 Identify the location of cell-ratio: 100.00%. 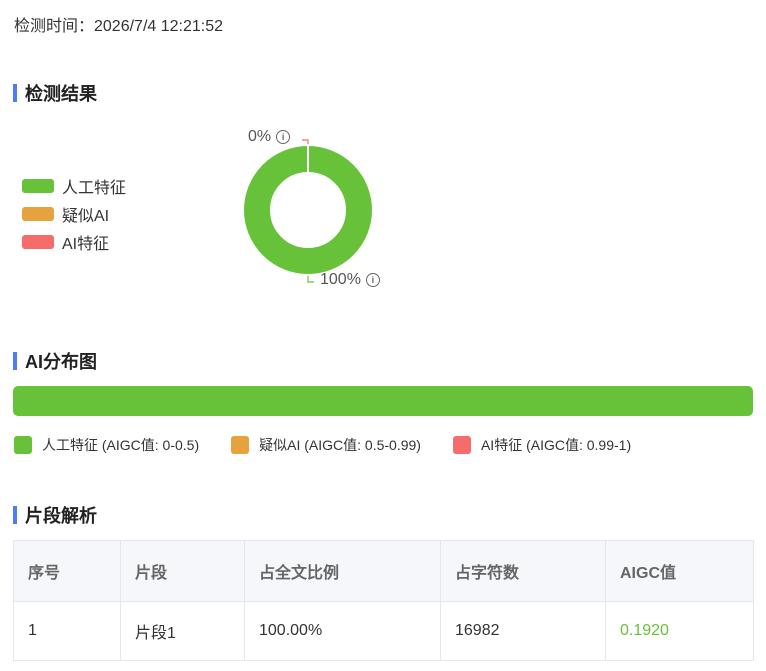
(342, 631).